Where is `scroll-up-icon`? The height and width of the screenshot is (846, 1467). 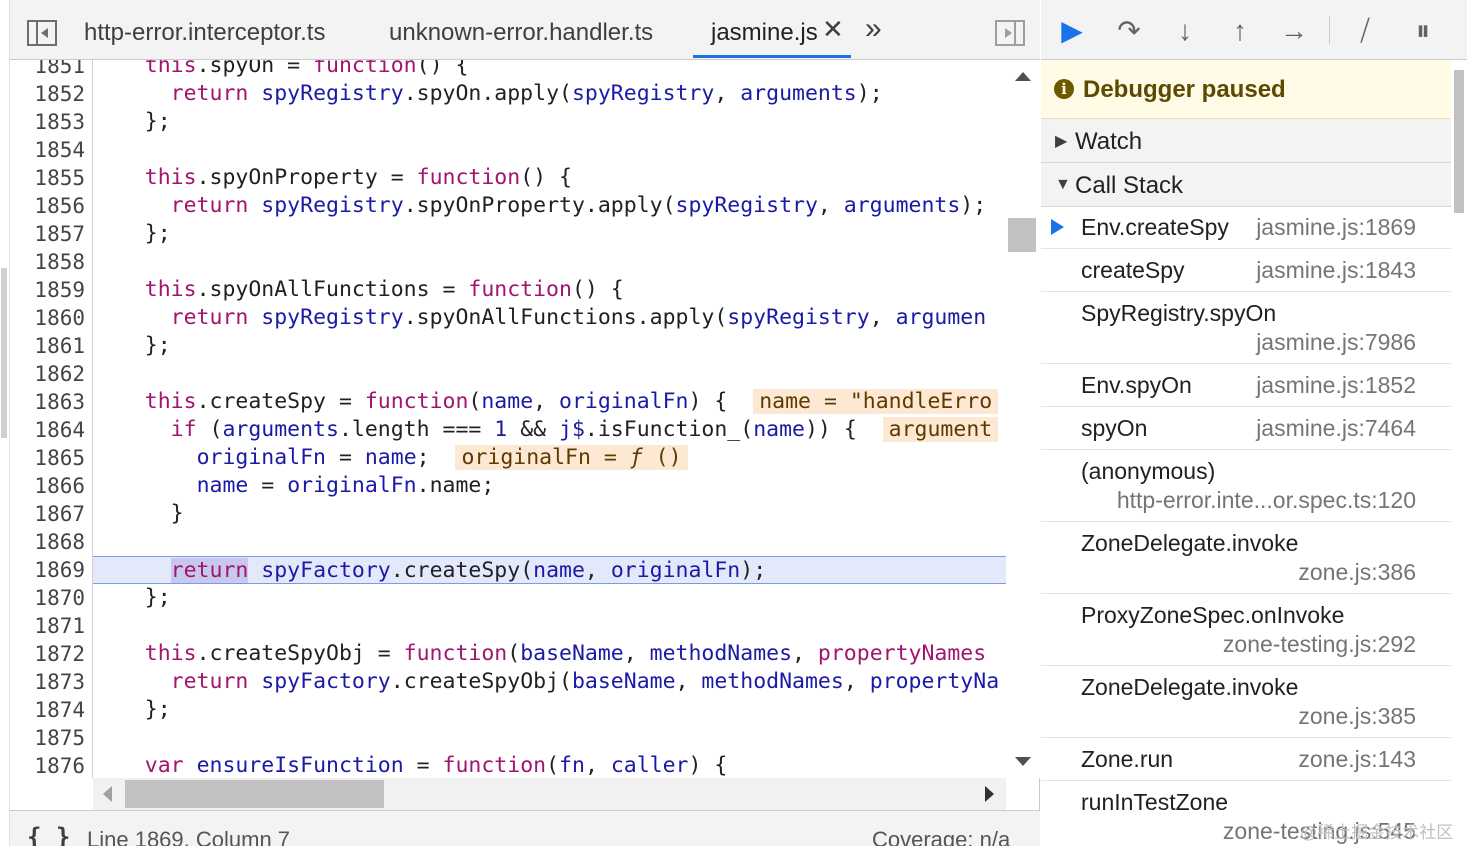 scroll-up-icon is located at coordinates (1023, 76).